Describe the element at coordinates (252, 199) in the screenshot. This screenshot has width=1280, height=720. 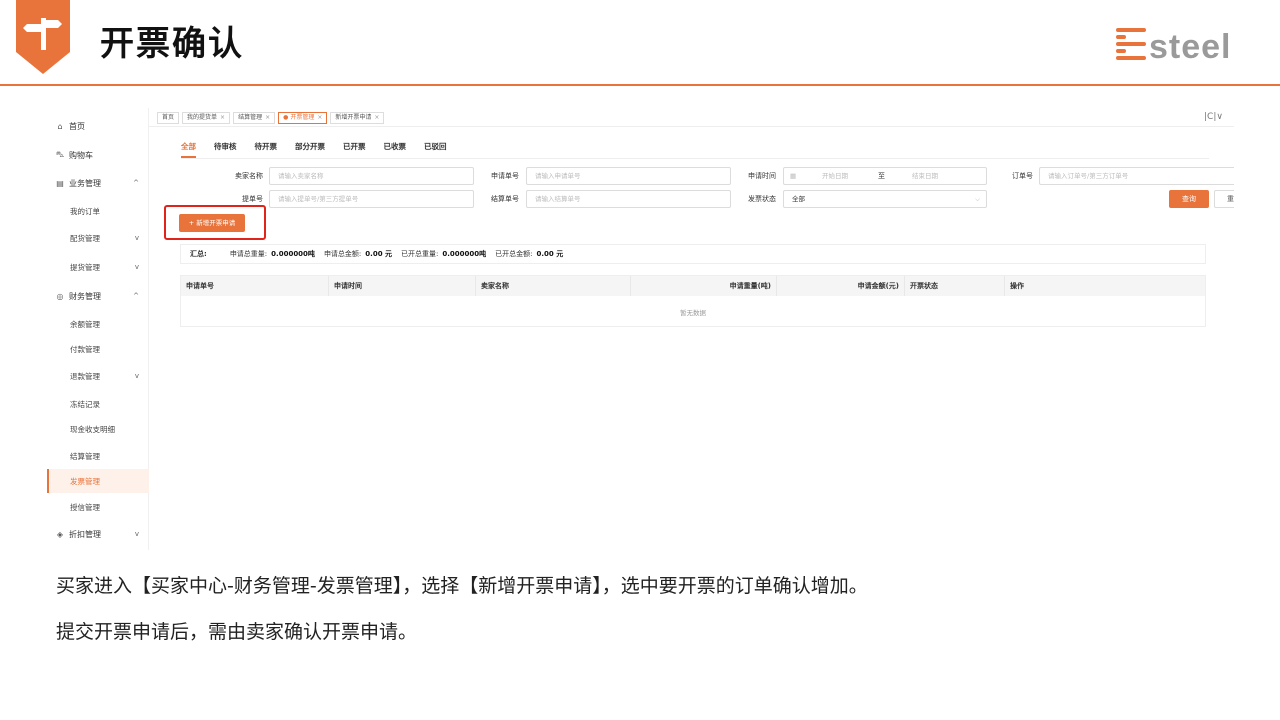
I see `bill-no-label: 提单号` at that location.